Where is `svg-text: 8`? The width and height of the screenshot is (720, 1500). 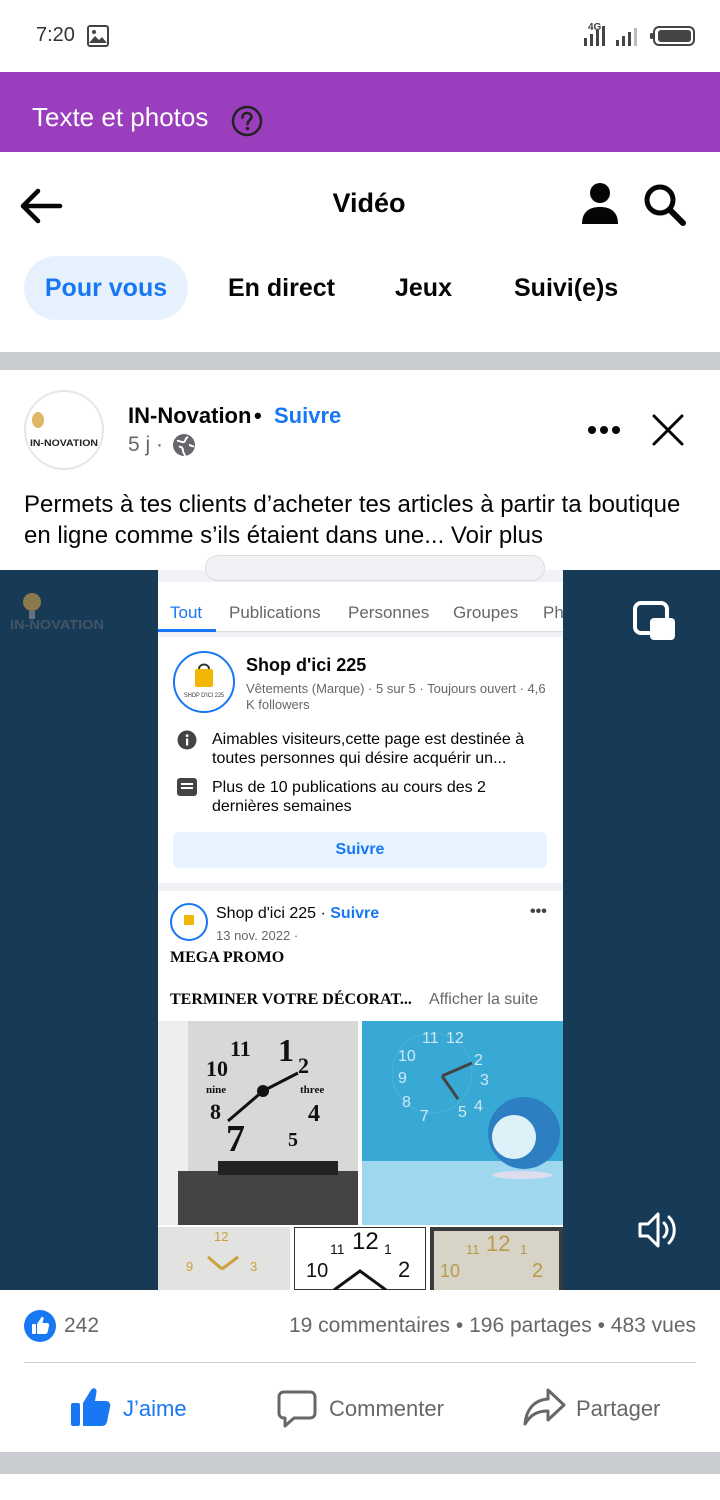
svg-text: 8 is located at coordinates (406, 1102).